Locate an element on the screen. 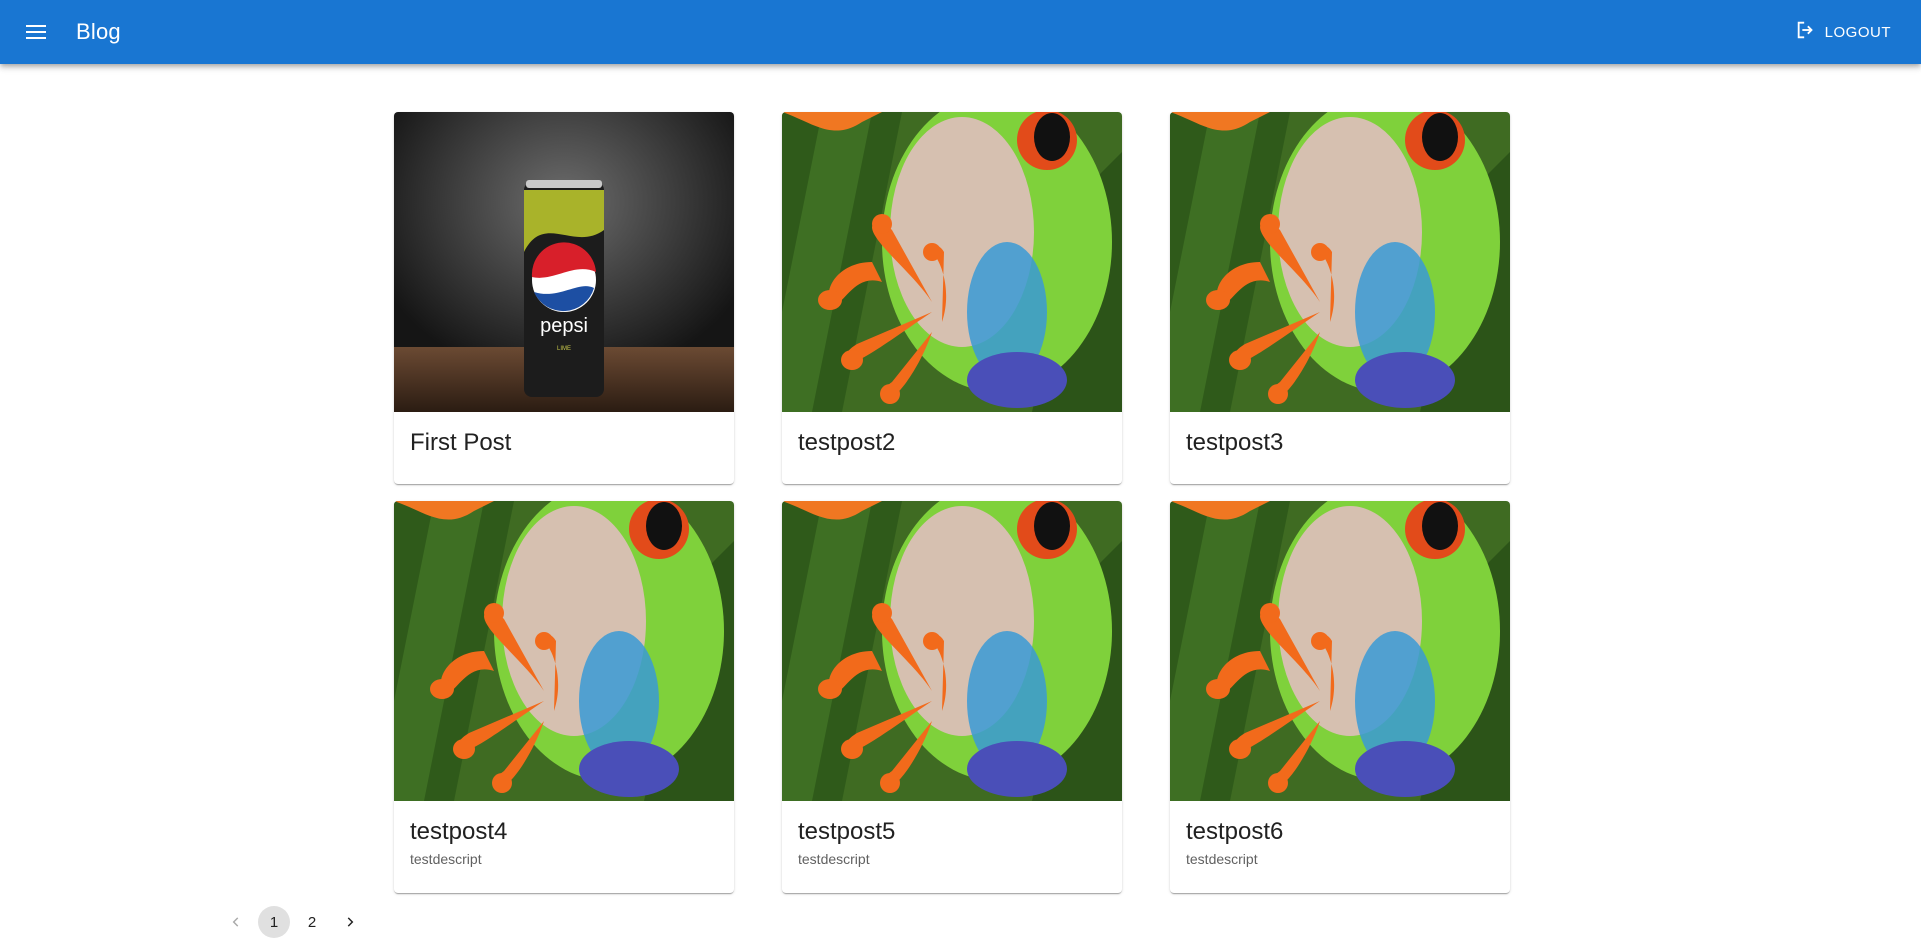  post-title: First Post is located at coordinates (461, 442).